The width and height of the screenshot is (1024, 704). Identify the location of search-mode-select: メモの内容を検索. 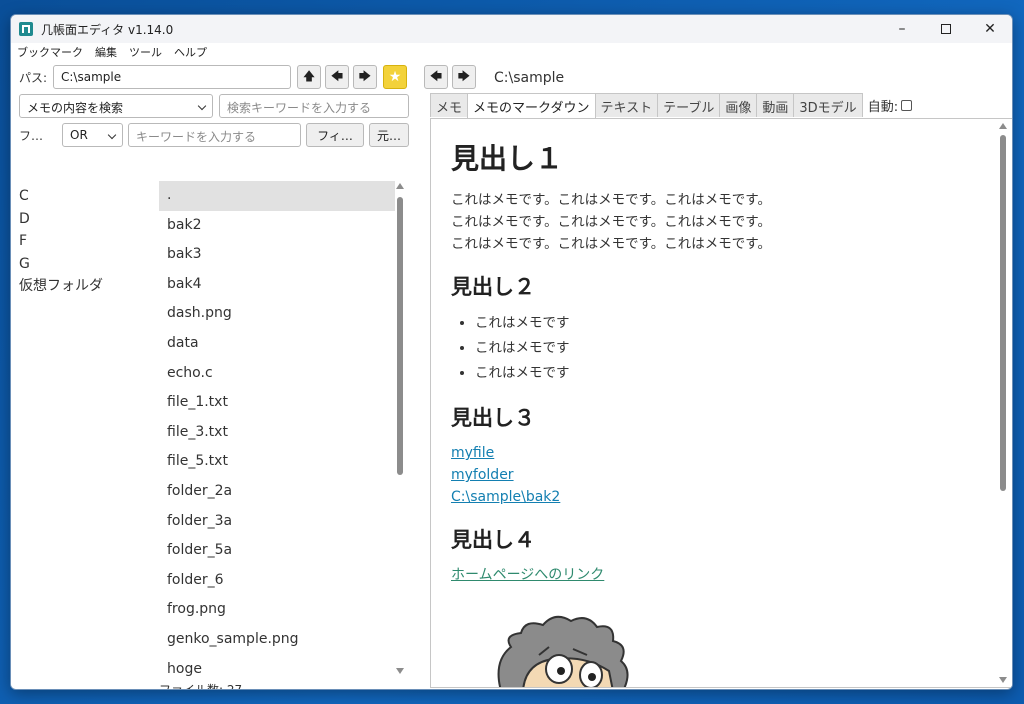
(116, 106).